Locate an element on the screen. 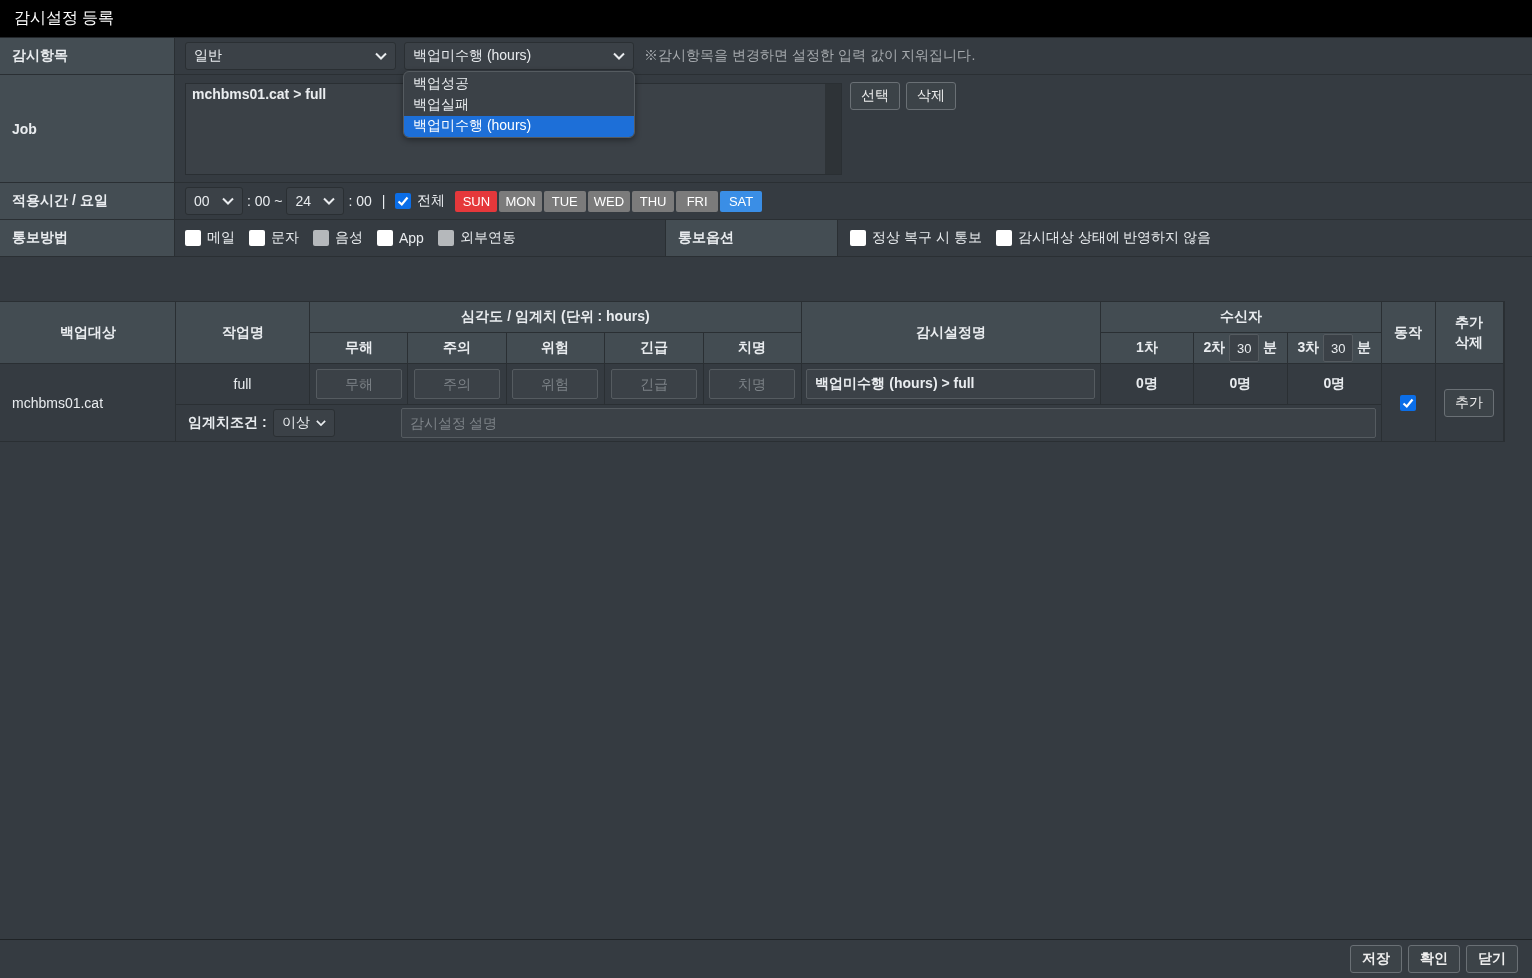 Image resolution: width=1532 pixels, height=978 pixels. weekday-button: MON is located at coordinates (520, 201).